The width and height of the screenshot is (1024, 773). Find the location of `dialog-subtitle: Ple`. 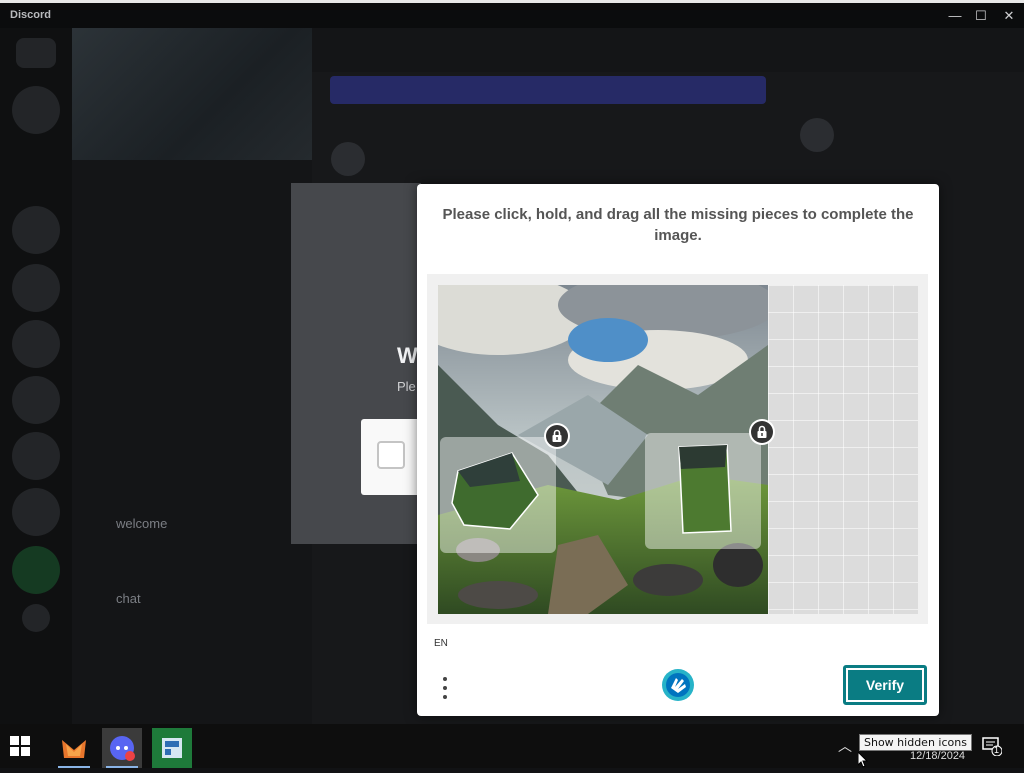

dialog-subtitle: Ple is located at coordinates (406, 386).